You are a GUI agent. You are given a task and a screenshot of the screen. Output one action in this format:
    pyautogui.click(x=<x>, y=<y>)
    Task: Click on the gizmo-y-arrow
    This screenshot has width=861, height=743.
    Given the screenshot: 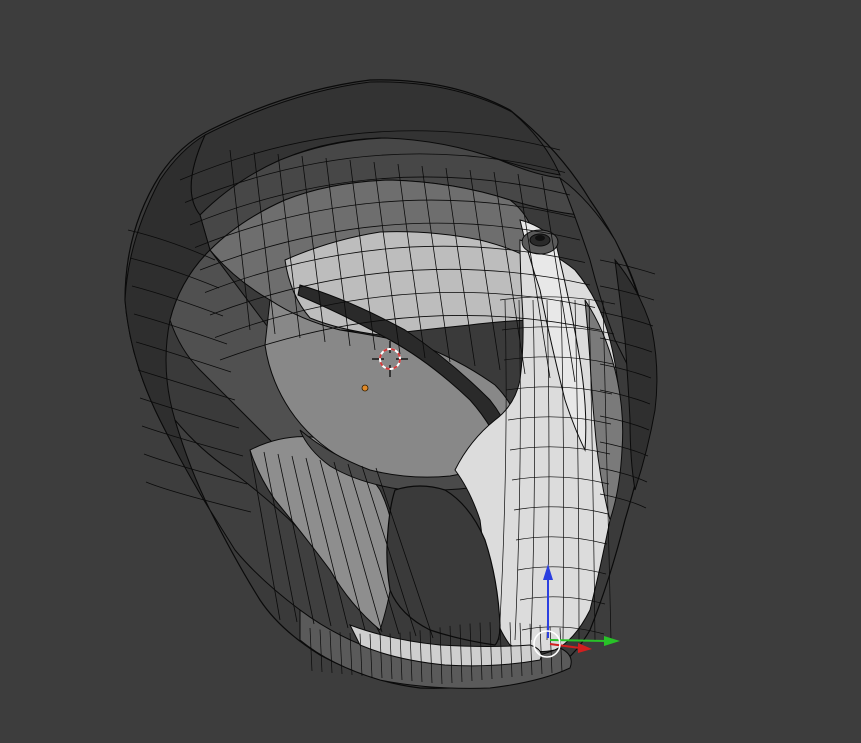 What is the action you would take?
    pyautogui.click(x=612, y=641)
    